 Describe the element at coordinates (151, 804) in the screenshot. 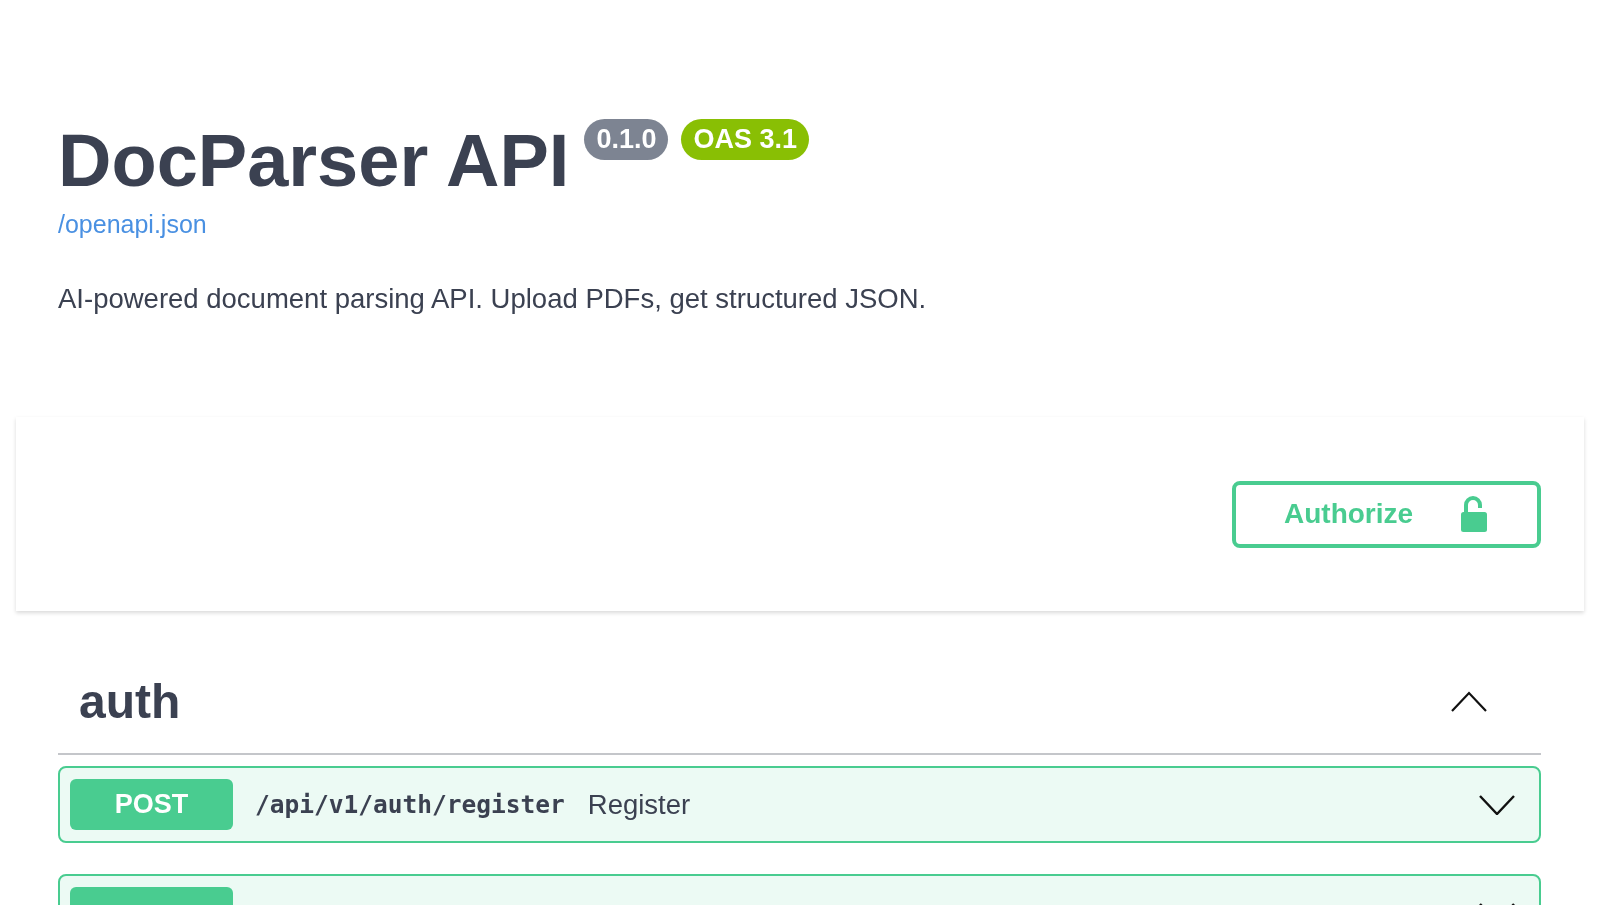

I see `method-badge: POST` at that location.